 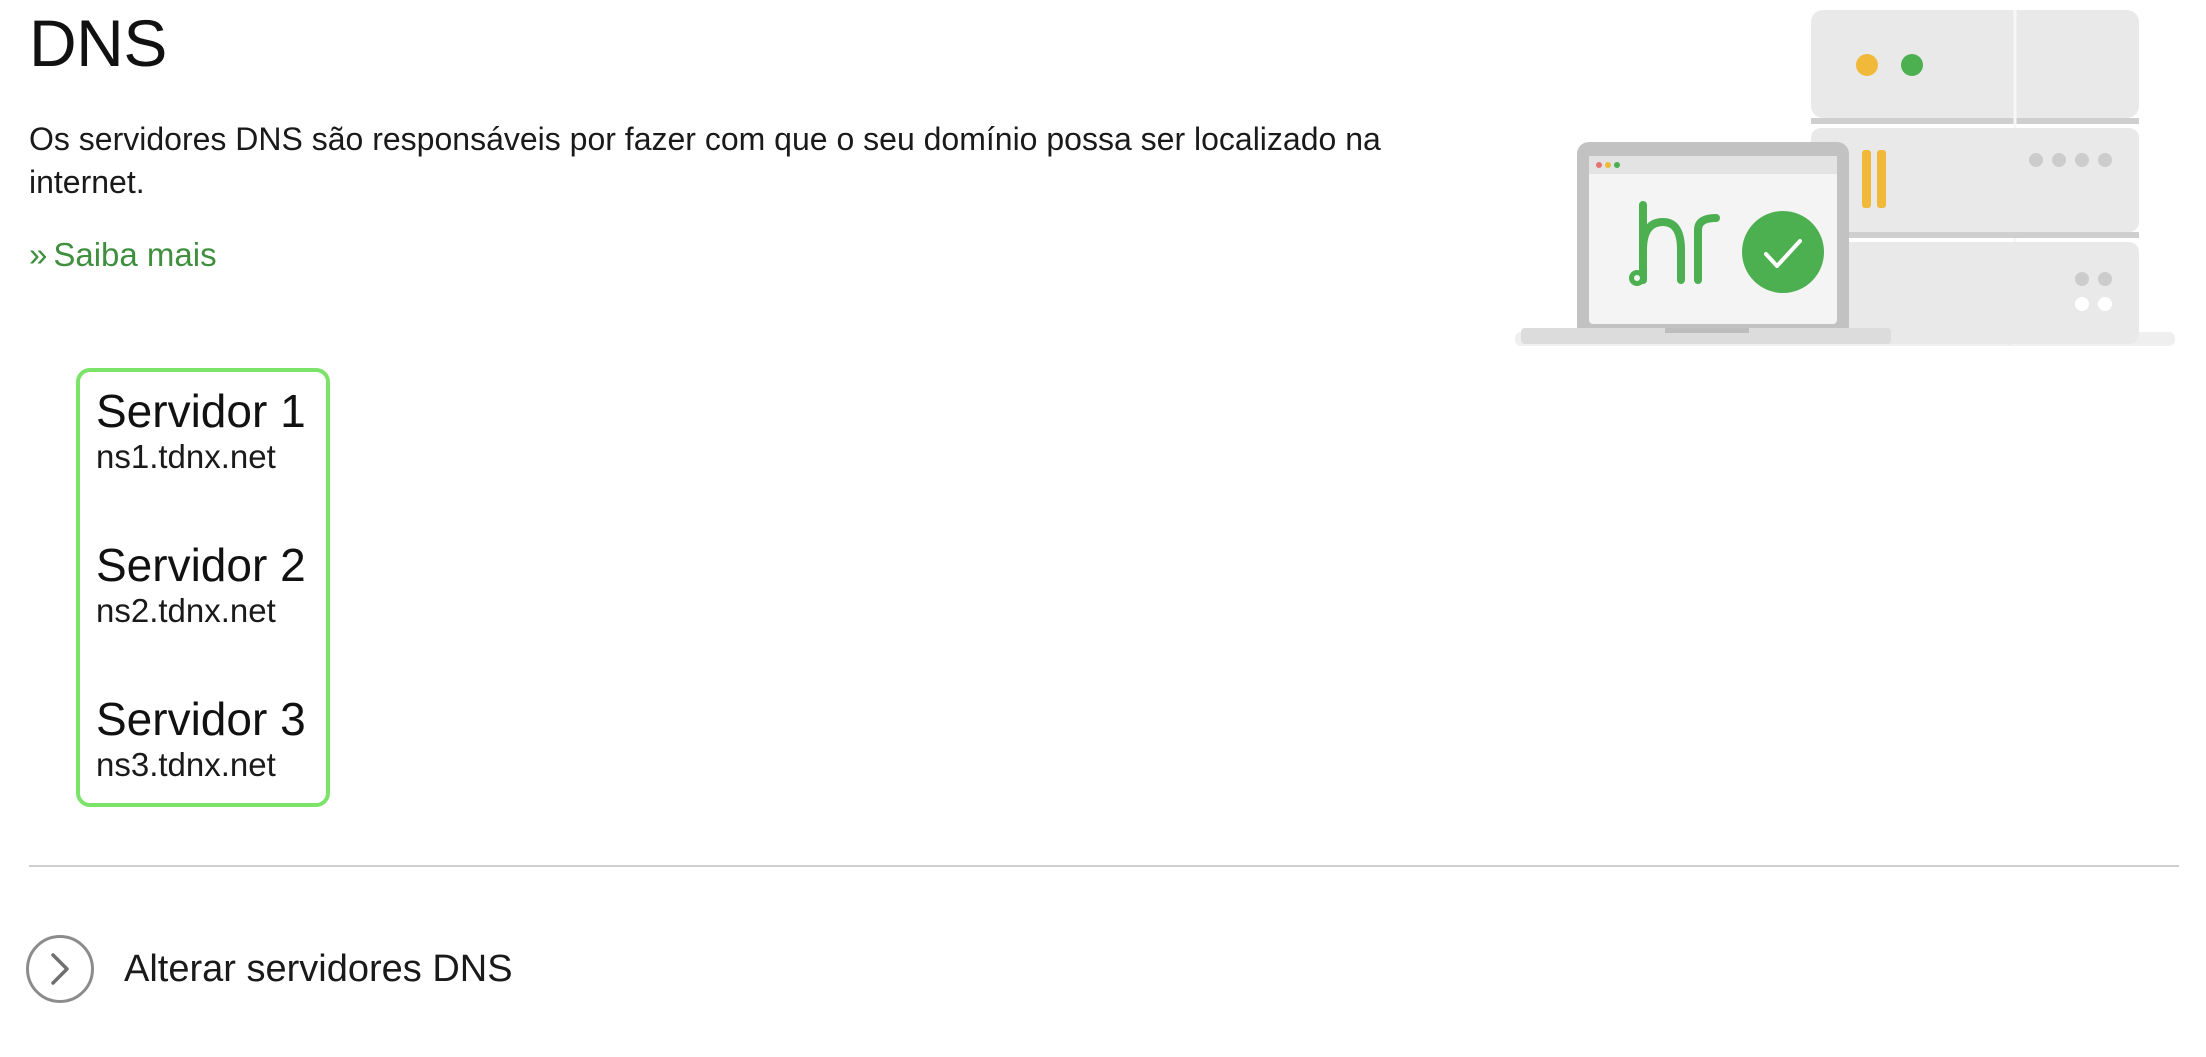 What do you see at coordinates (186, 610) in the screenshot?
I see `server-hostname: ns2.tdnx.net` at bounding box center [186, 610].